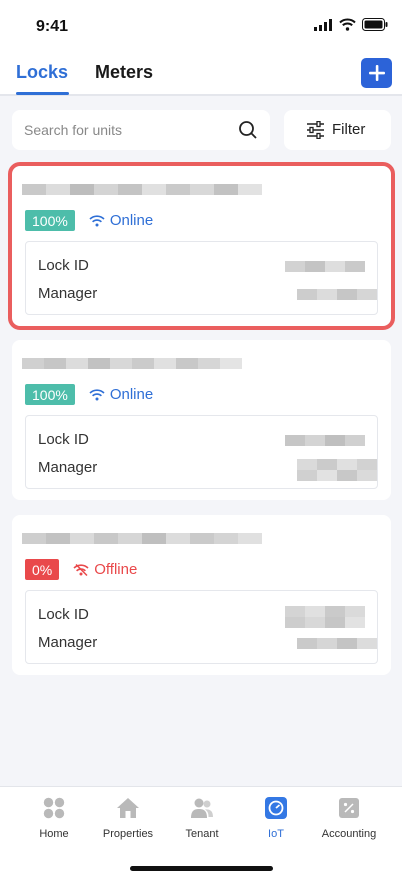 This screenshot has width=402, height=877. Describe the element at coordinates (315, 130) in the screenshot. I see `sliders-icon` at that location.